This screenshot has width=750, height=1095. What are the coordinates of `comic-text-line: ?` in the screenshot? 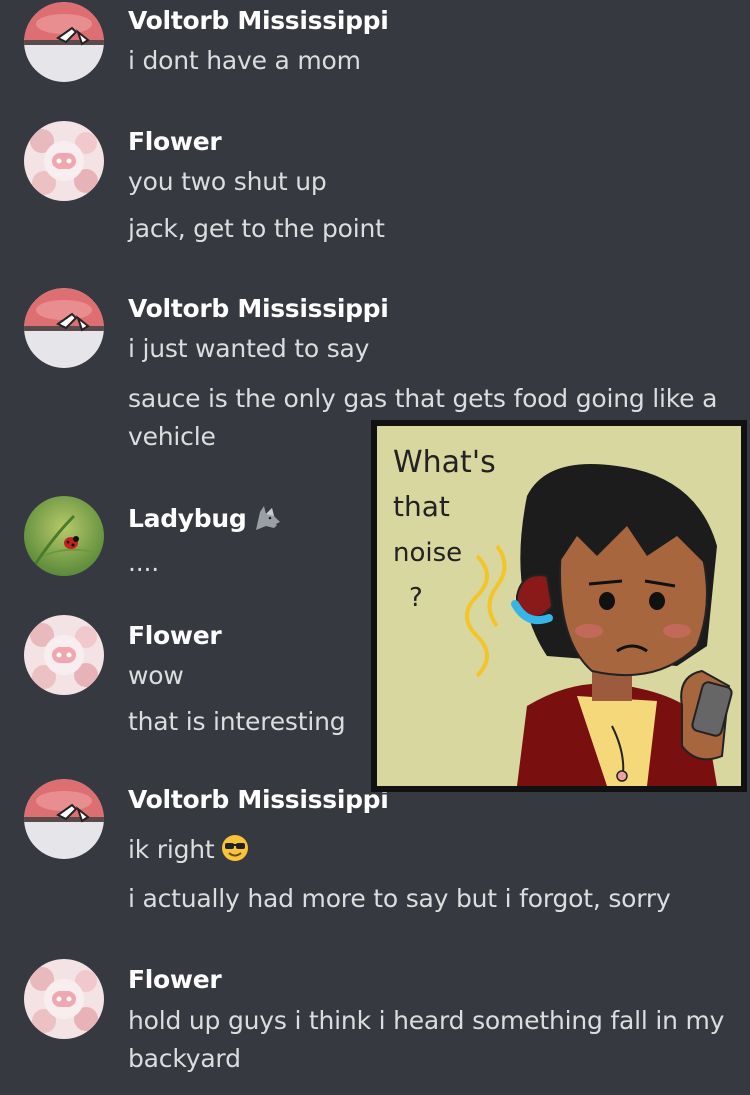 It's located at (416, 598).